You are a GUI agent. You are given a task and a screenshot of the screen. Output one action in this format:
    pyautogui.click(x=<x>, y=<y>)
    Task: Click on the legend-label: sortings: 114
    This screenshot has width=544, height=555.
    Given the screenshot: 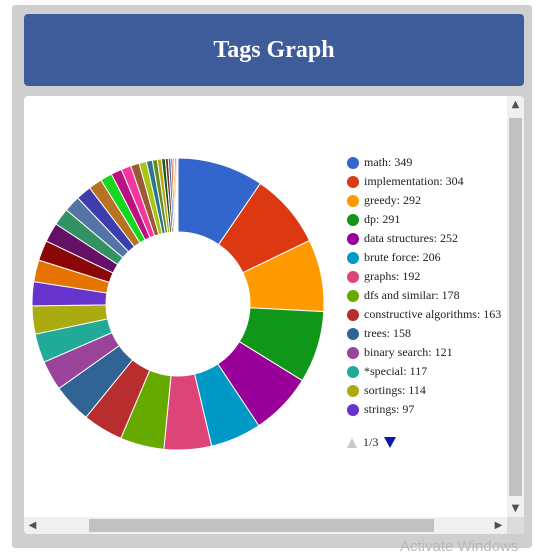 What is the action you would take?
    pyautogui.click(x=395, y=390)
    